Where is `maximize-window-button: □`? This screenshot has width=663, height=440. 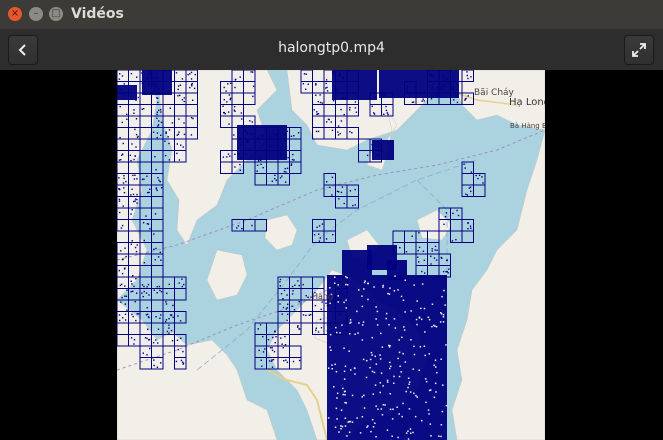
maximize-window-button: □ is located at coordinates (56, 14).